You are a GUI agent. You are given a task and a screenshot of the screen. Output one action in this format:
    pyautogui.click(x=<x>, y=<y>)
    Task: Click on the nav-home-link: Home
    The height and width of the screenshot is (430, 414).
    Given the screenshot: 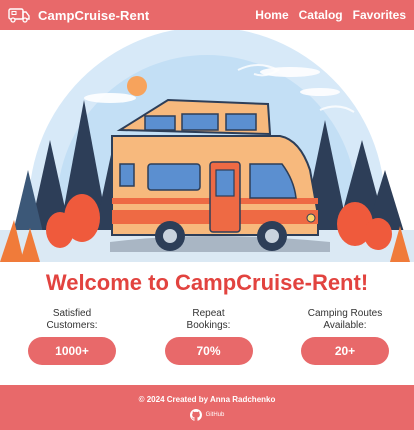 What is the action you would take?
    pyautogui.click(x=271, y=15)
    